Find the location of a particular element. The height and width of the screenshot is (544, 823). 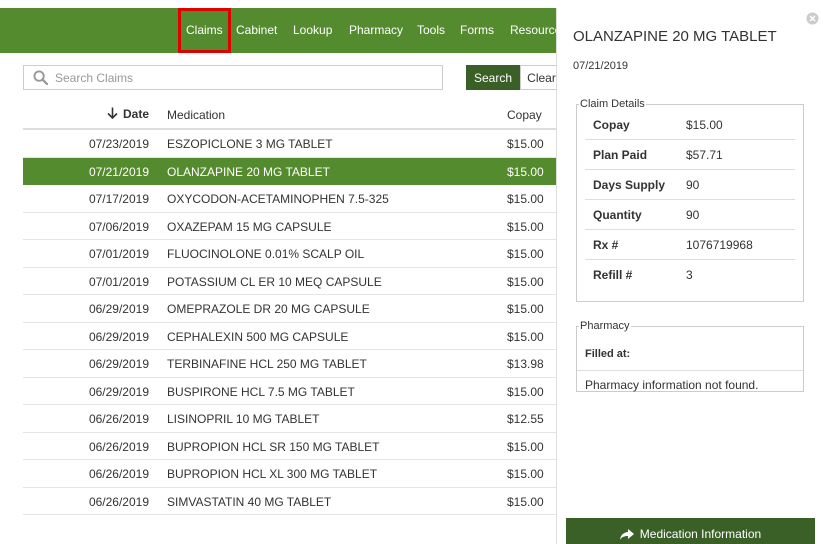

detail-date: 07/21/2019 is located at coordinates (601, 66).